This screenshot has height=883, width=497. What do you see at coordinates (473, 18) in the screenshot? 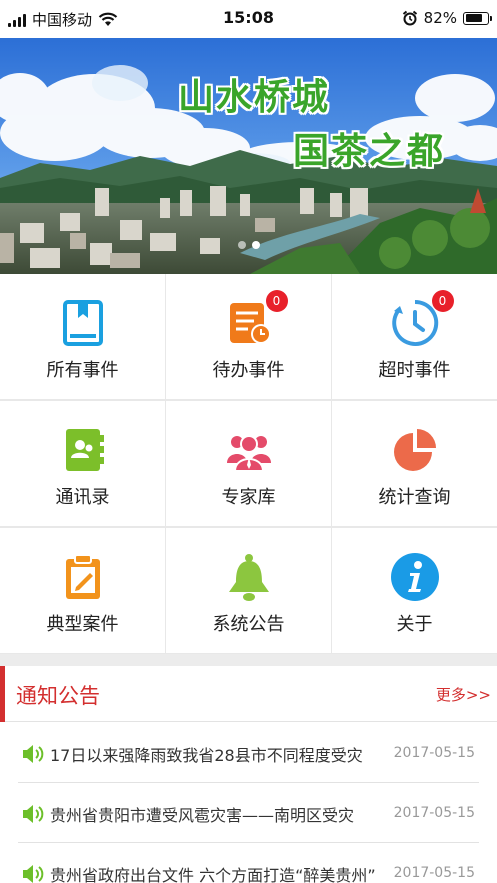
I see `battery-fill` at bounding box center [473, 18].